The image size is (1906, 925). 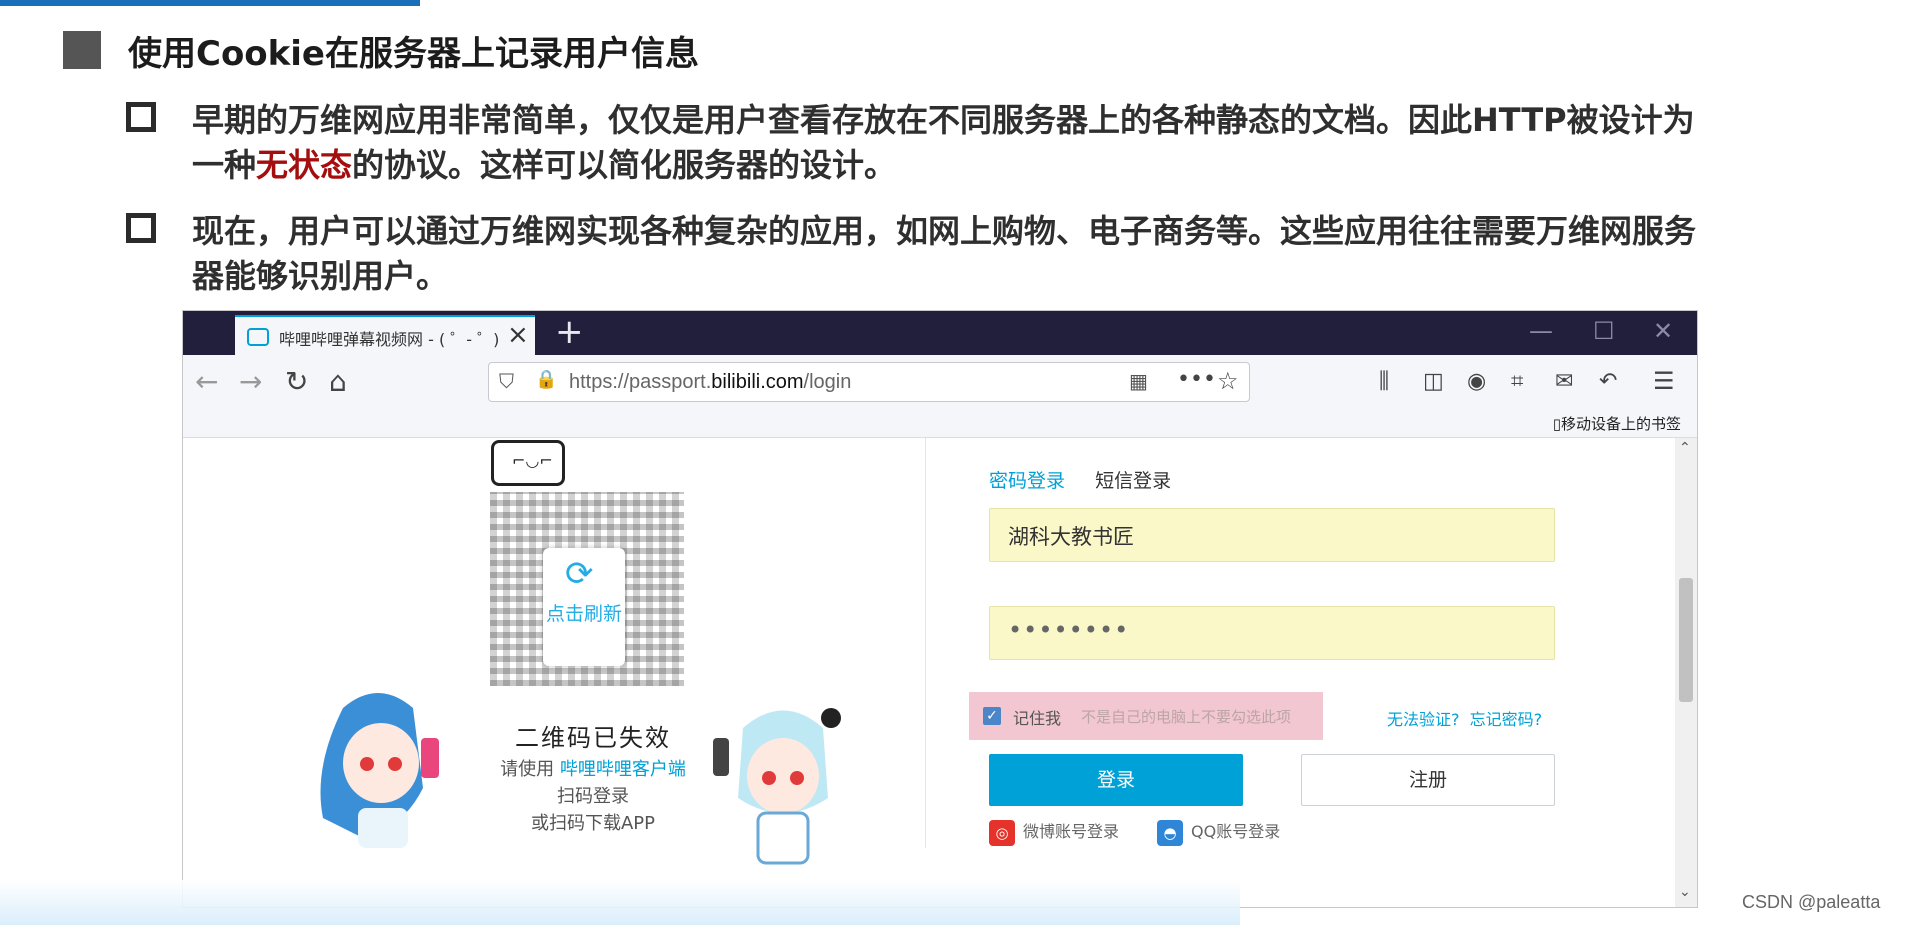 I want to click on bookmark-star-icon: ☆, so click(x=1228, y=381).